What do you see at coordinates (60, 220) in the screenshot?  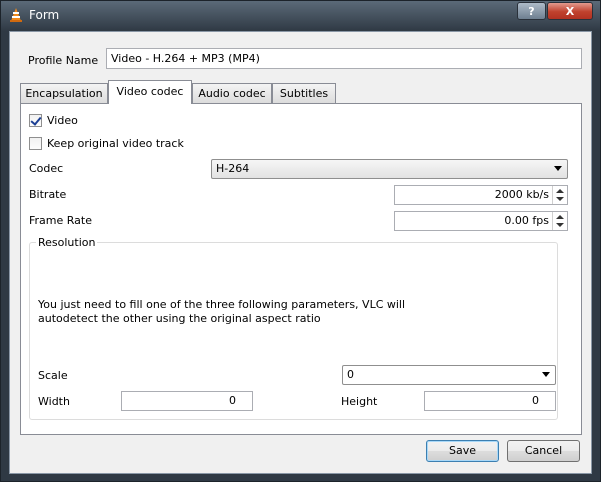 I see `frame-rate-label: Frame Rate` at bounding box center [60, 220].